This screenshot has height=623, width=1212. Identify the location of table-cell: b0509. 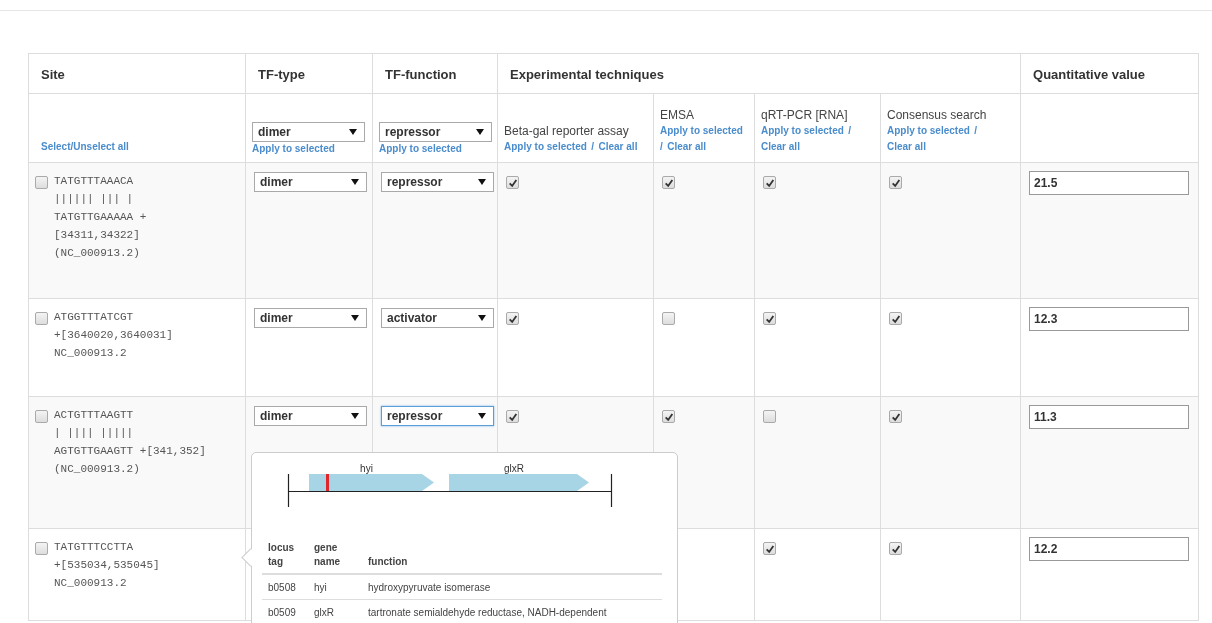
(282, 612).